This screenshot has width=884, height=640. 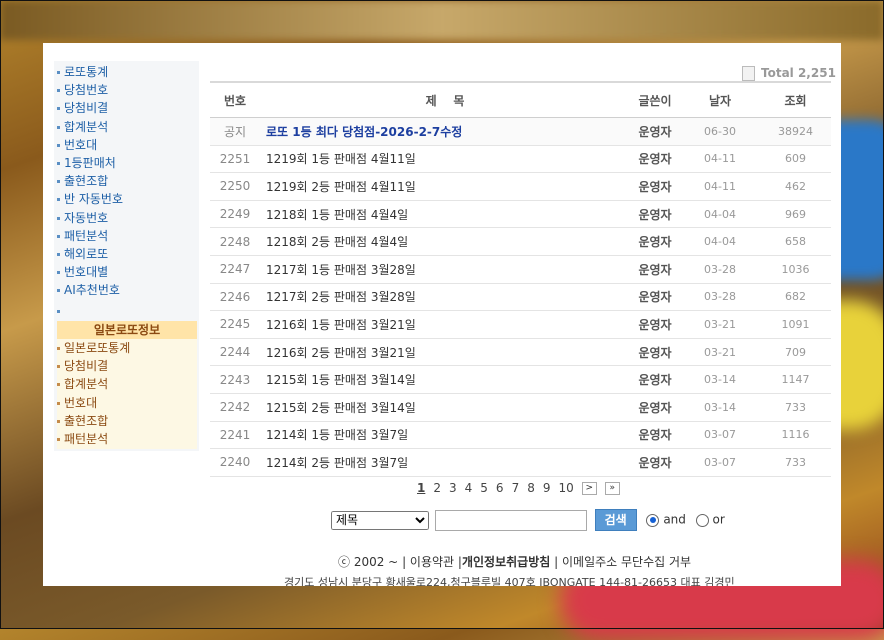 What do you see at coordinates (626, 562) in the screenshot?
I see `email-refusal-link: 이메일주소 무단수집 거부` at bounding box center [626, 562].